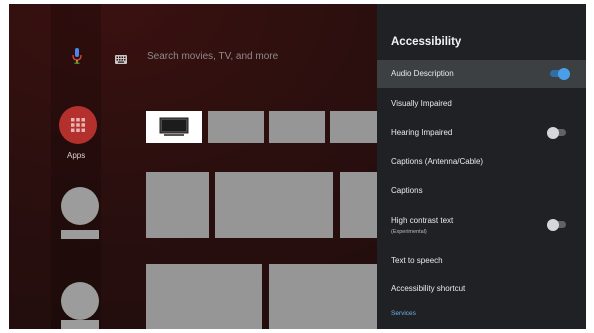  I want to click on apps-button, so click(78, 125).